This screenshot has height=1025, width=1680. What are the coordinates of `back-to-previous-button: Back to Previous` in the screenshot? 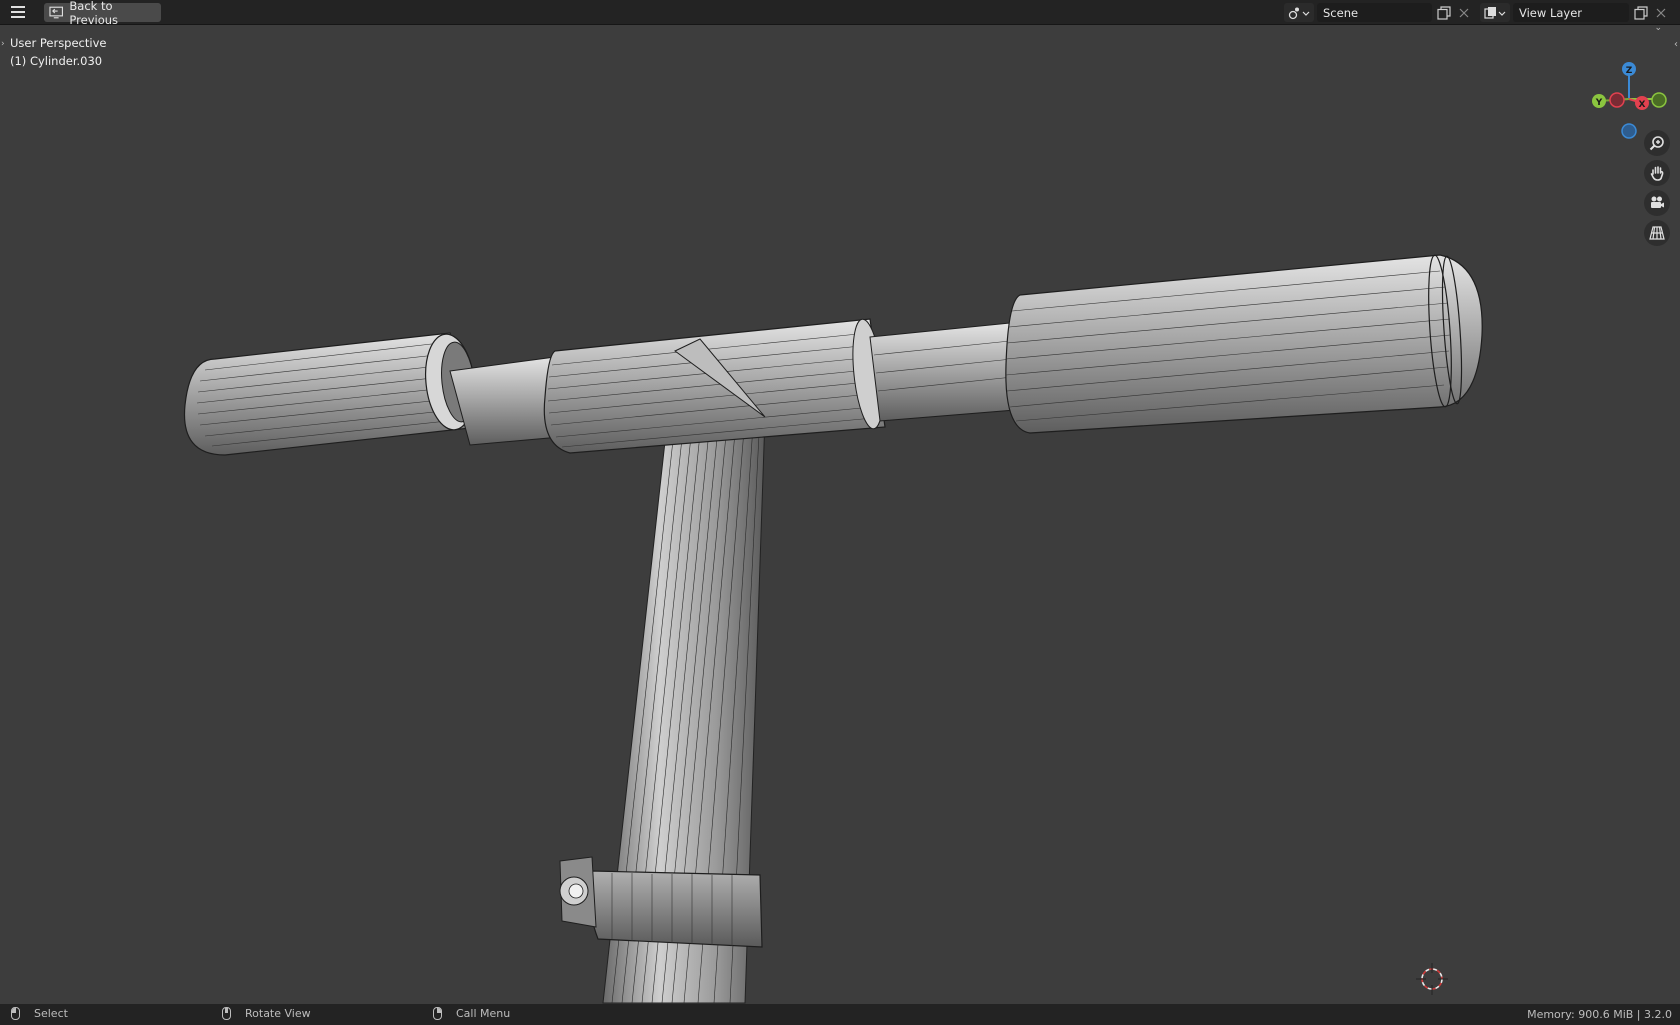 It's located at (102, 13).